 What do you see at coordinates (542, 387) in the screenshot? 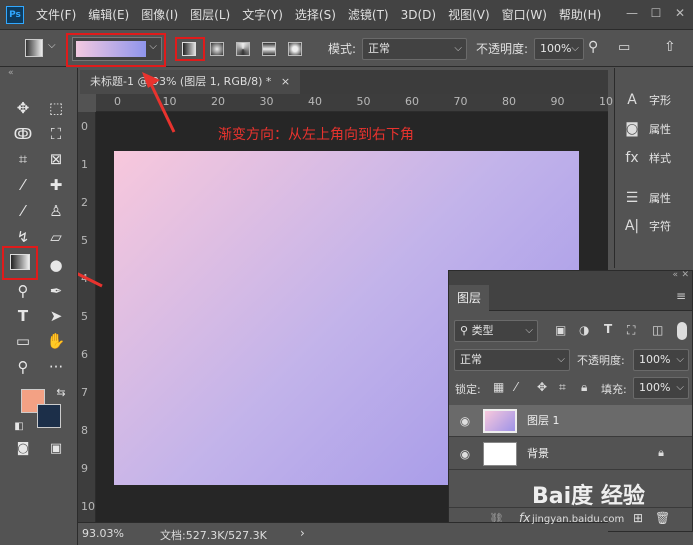
I see `lock-position-icon: ✥` at bounding box center [542, 387].